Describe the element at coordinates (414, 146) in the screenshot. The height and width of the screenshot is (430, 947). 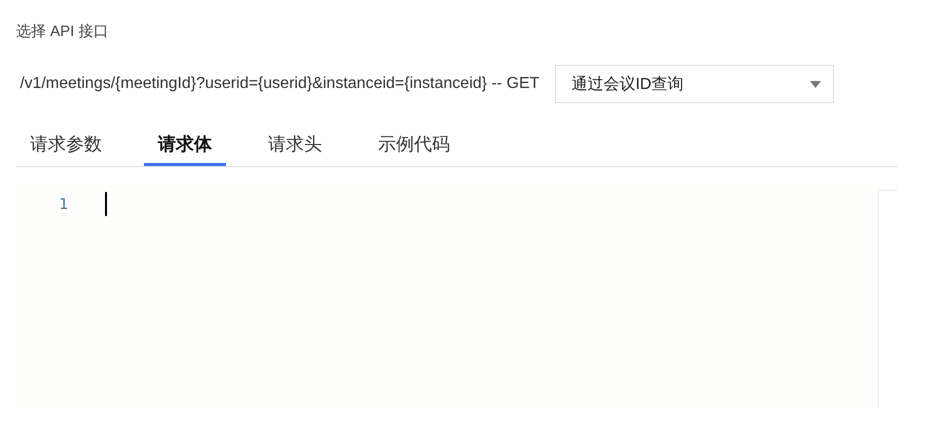
I see `tab: 示例代码` at that location.